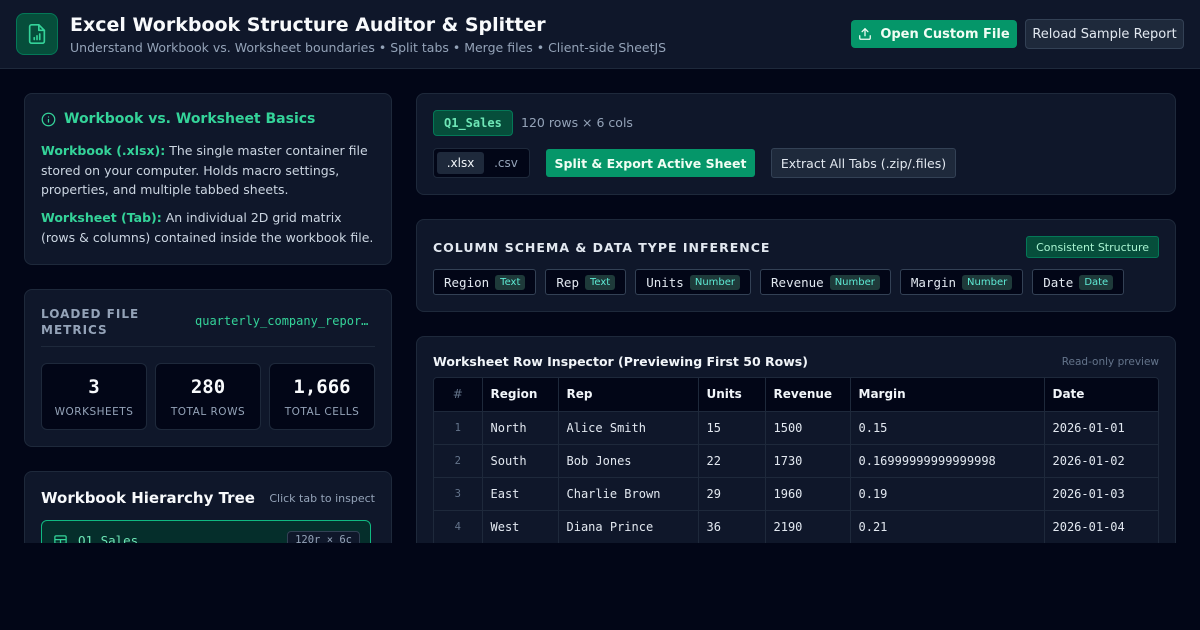 Image resolution: width=1200 pixels, height=630 pixels. I want to click on column-chip: Margin Number, so click(961, 282).